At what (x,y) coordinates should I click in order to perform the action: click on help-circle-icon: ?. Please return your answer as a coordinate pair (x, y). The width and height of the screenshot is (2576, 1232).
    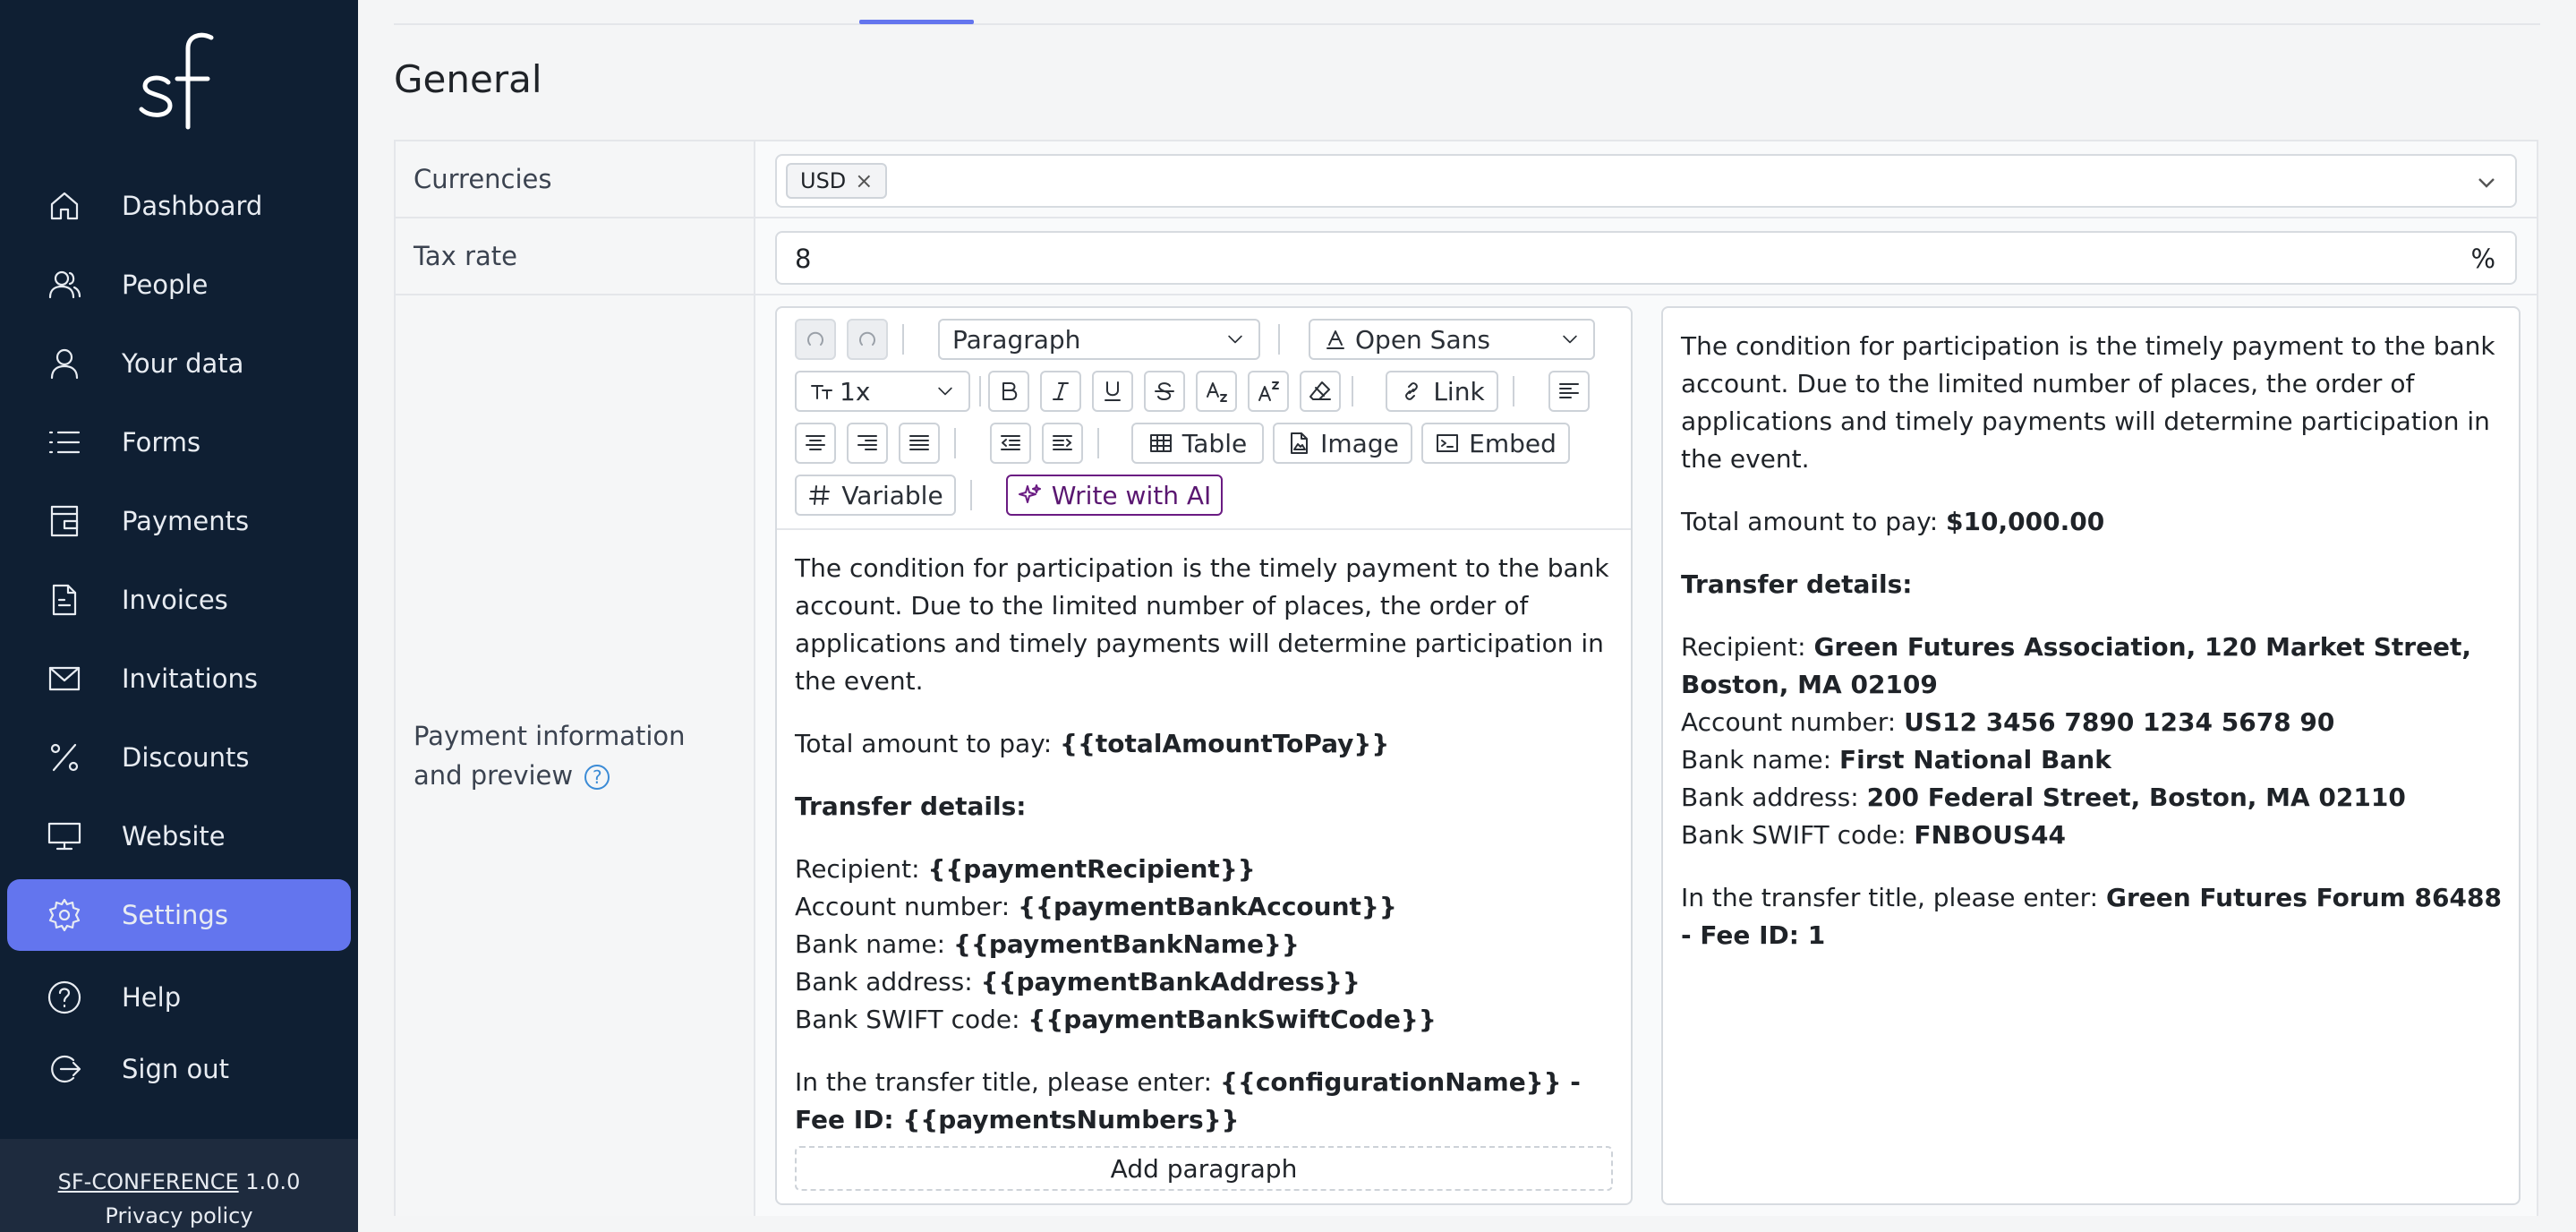
    Looking at the image, I should click on (597, 777).